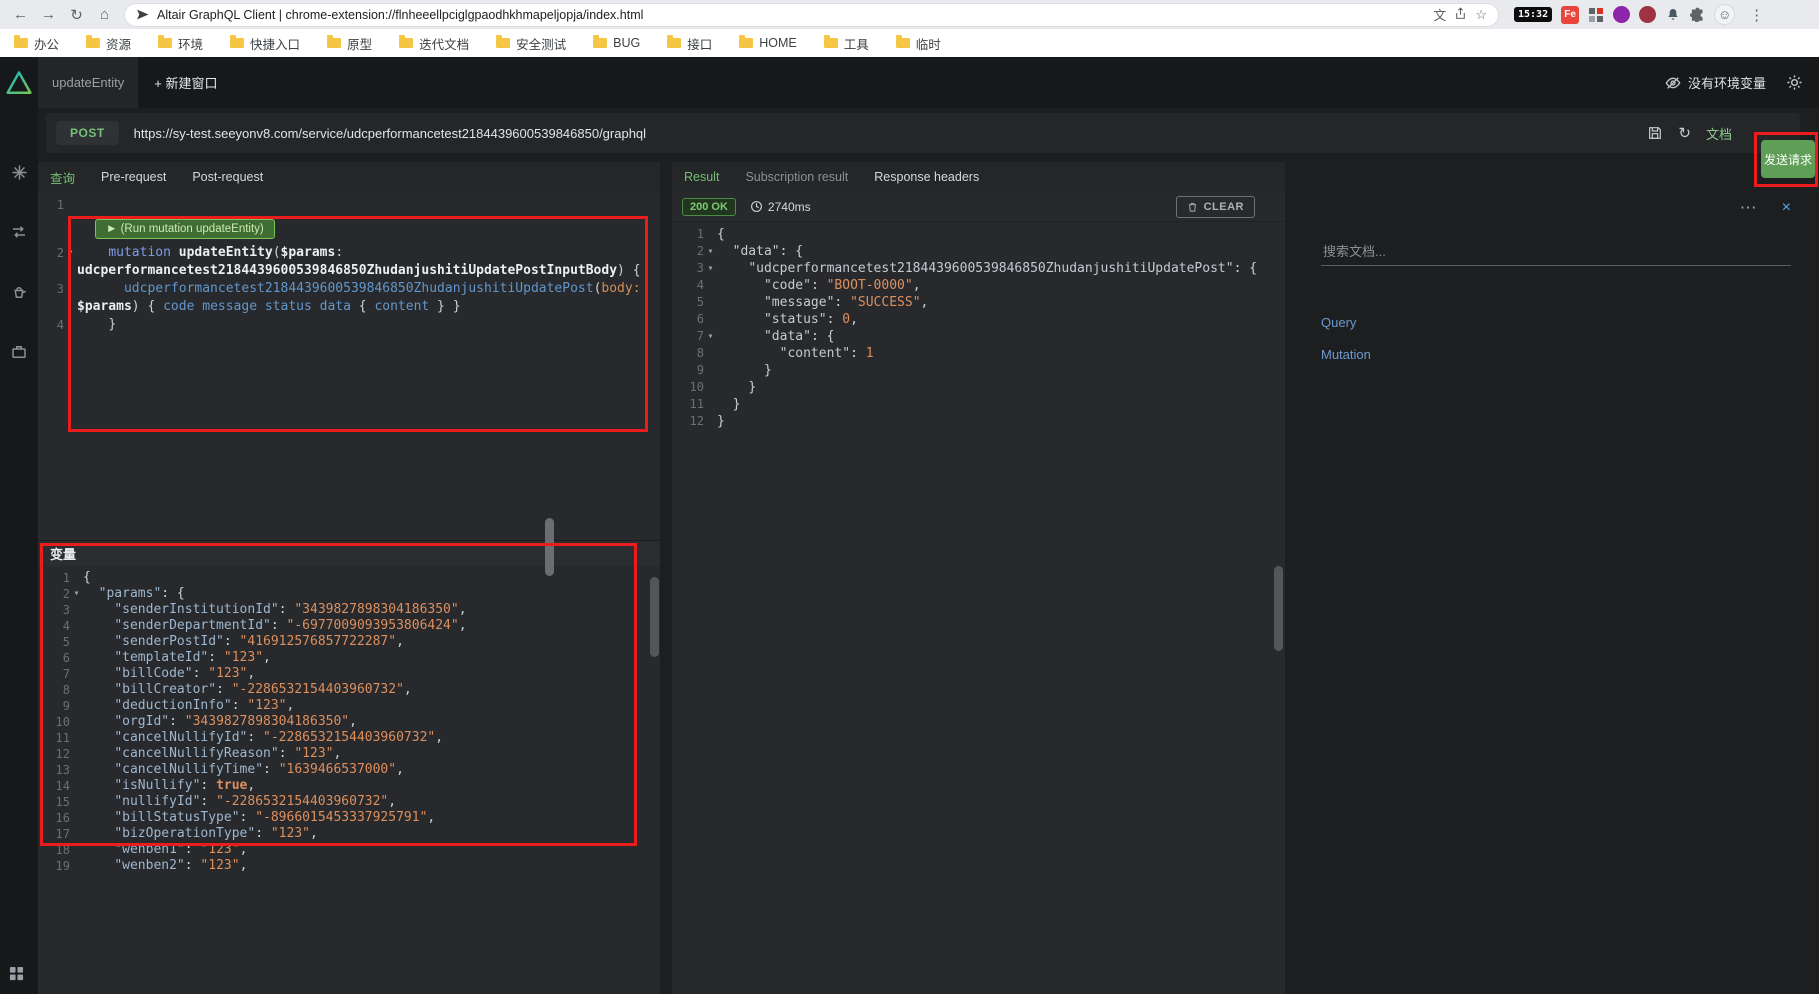 This screenshot has height=994, width=1819. Describe the element at coordinates (1715, 82) in the screenshot. I see `environment-indicator: 没有环境变量` at that location.